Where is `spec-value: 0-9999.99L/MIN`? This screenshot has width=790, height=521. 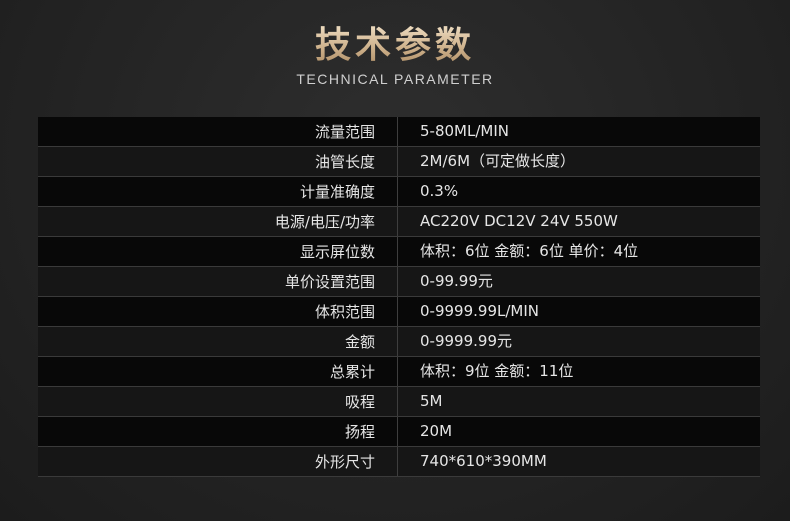
spec-value: 0-9999.99L/MIN is located at coordinates (479, 311).